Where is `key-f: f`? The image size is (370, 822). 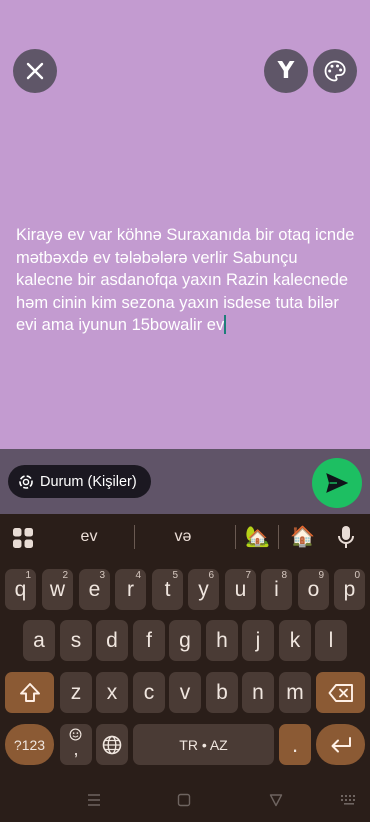
key-f: f is located at coordinates (149, 640).